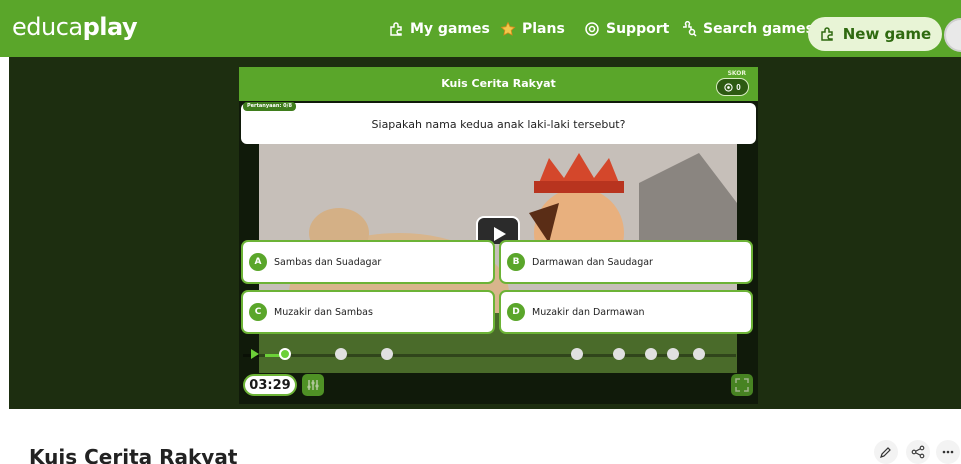  I want to click on edit-button, so click(886, 452).